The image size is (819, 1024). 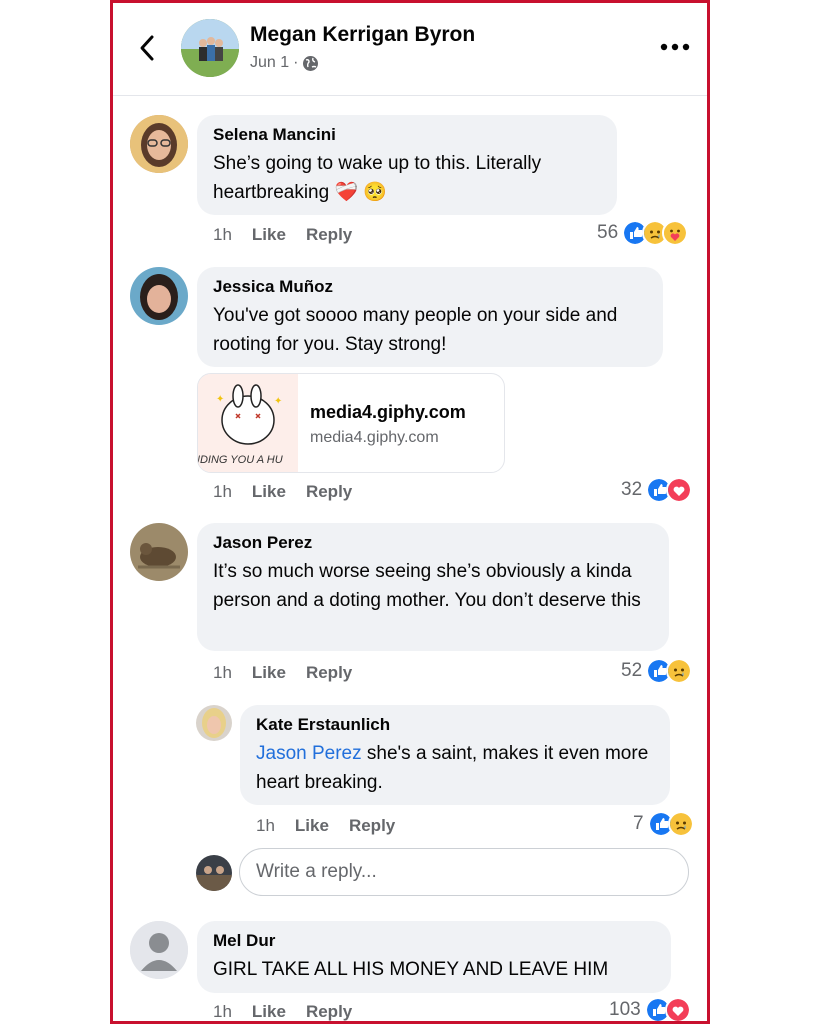 I want to click on reaction-summary: 7, so click(x=663, y=824).